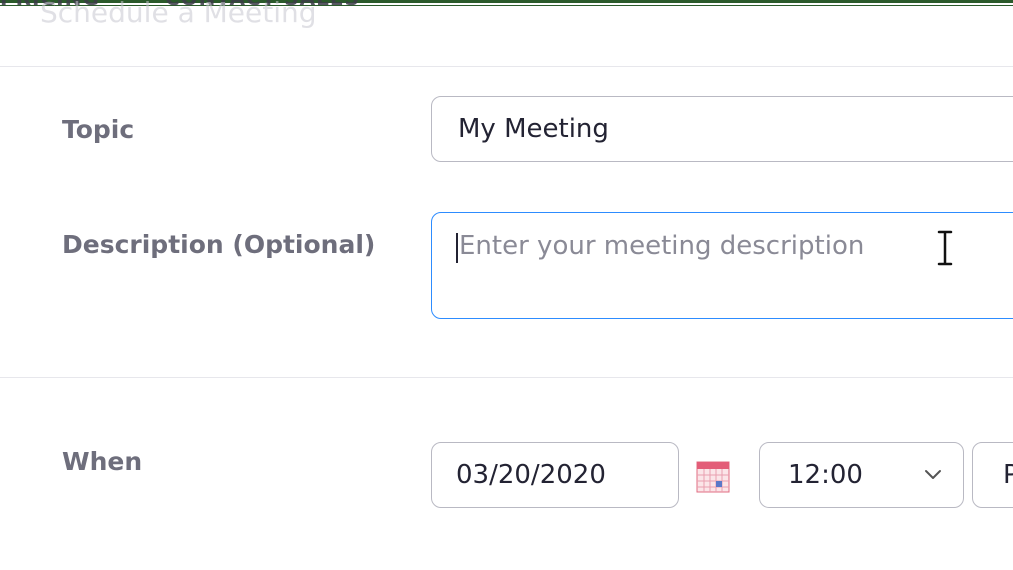 This screenshot has height=570, width=1013. What do you see at coordinates (506, 377) in the screenshot?
I see `section-divider-middle` at bounding box center [506, 377].